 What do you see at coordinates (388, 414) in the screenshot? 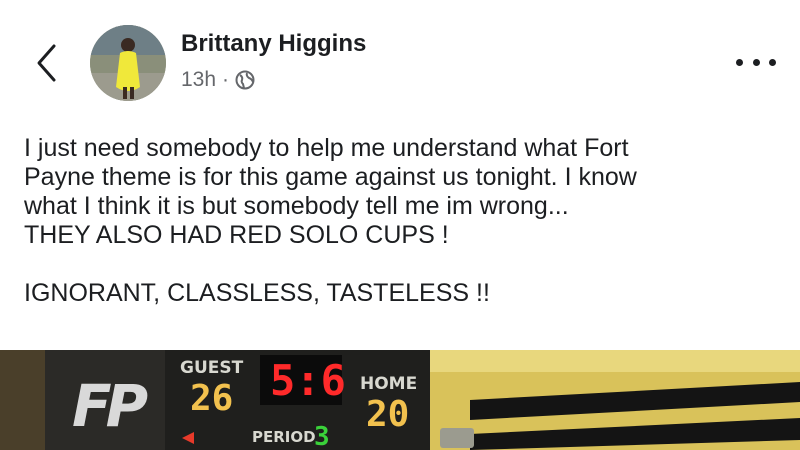
I see `home-score: 20` at bounding box center [388, 414].